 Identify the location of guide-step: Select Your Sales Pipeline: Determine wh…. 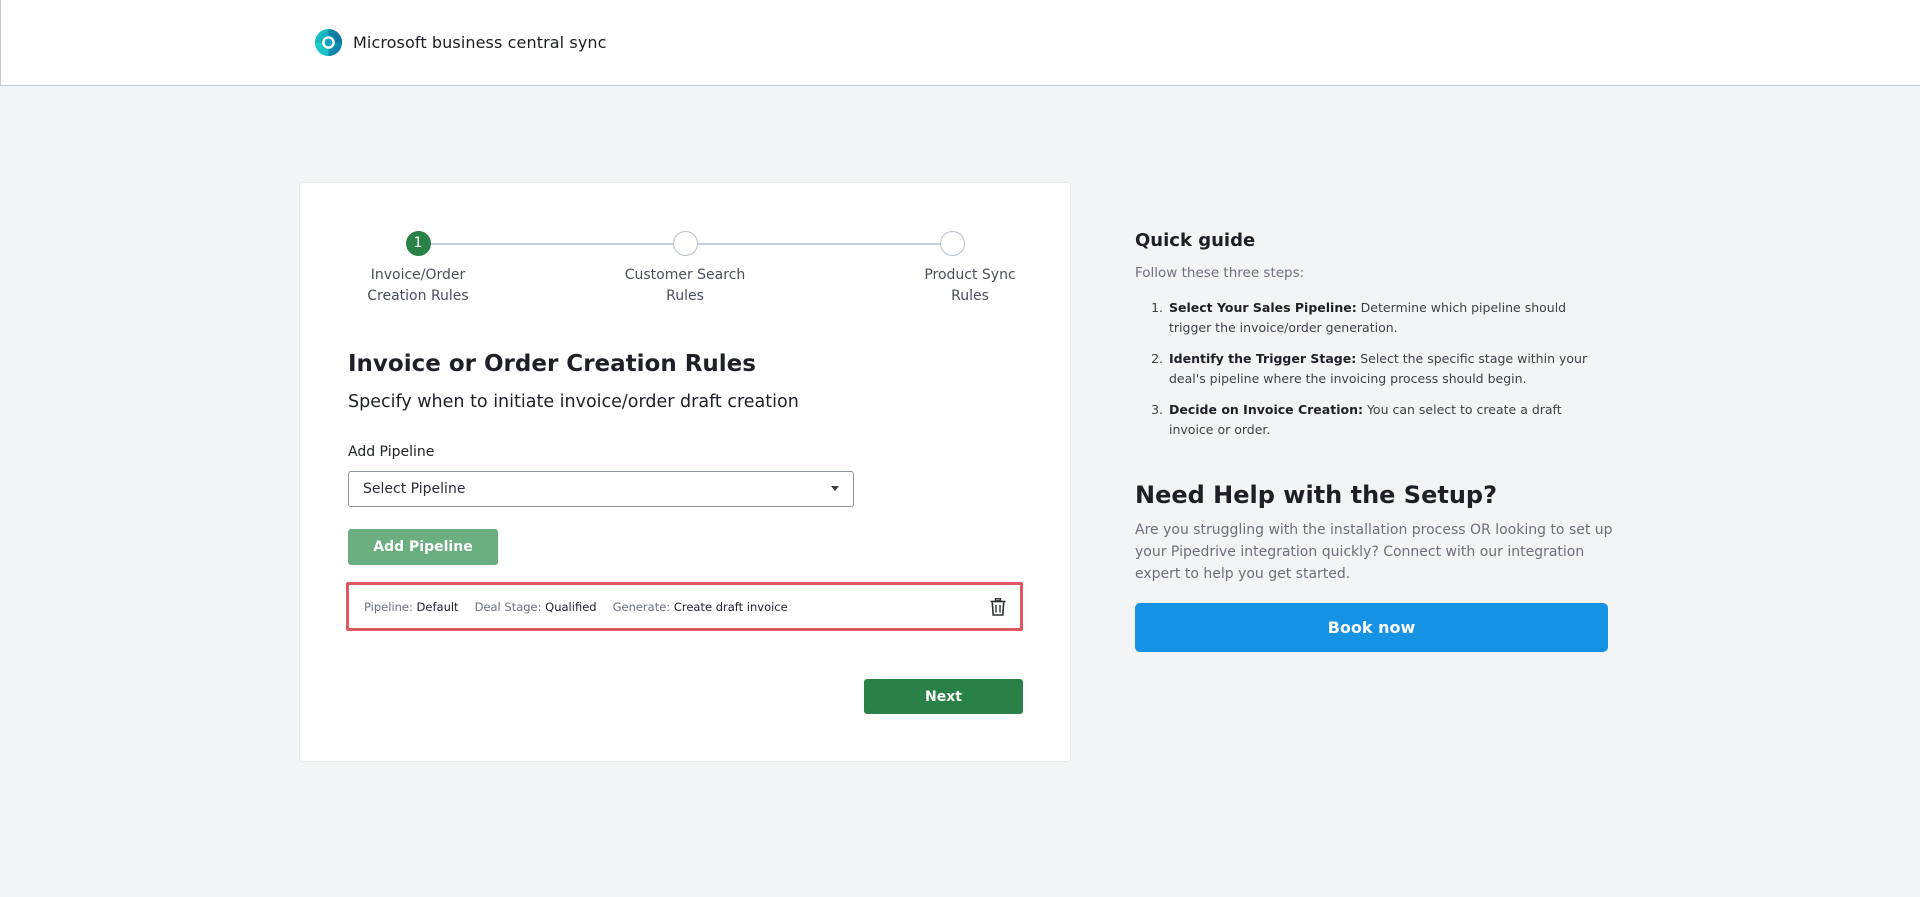
(1388, 318).